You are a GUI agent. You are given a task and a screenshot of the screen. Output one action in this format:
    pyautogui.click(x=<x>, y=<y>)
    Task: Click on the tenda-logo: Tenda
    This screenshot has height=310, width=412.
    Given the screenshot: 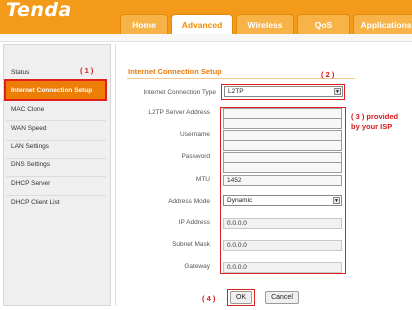 What is the action you would take?
    pyautogui.click(x=39, y=10)
    